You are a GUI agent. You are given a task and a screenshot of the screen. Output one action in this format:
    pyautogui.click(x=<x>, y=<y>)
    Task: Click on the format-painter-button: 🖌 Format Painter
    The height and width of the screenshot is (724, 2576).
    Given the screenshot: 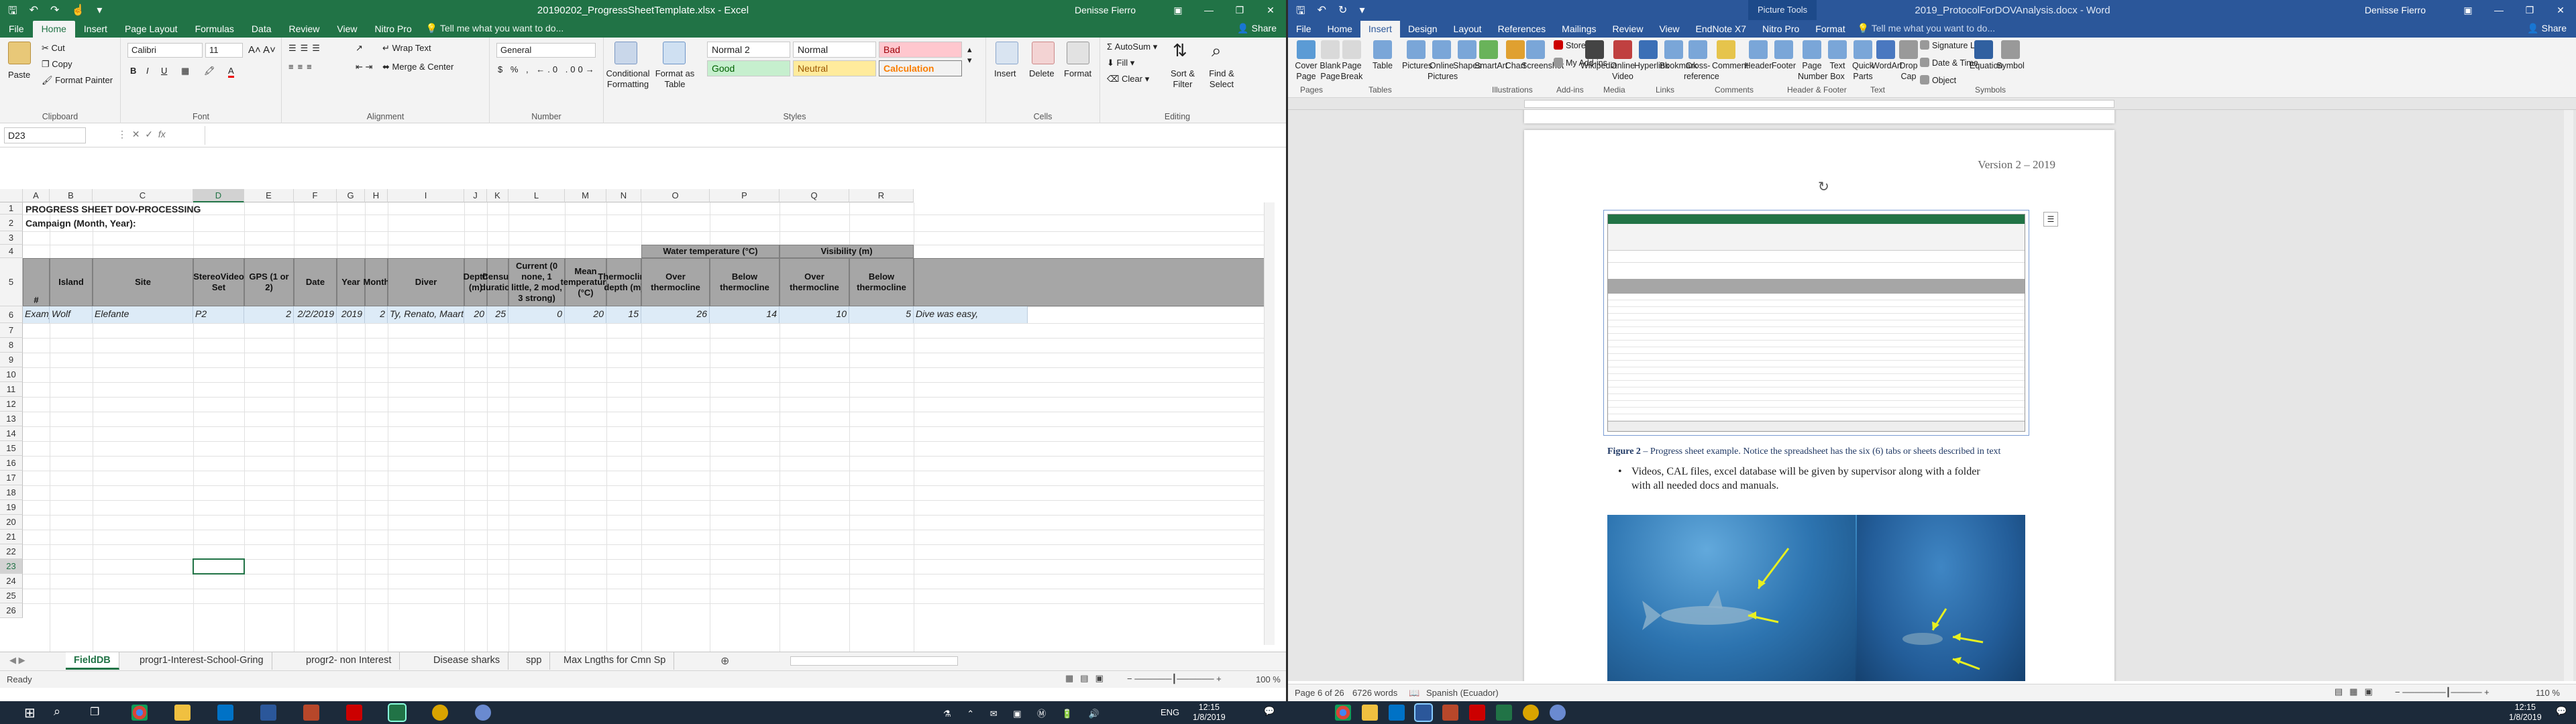 What is the action you would take?
    pyautogui.click(x=77, y=80)
    